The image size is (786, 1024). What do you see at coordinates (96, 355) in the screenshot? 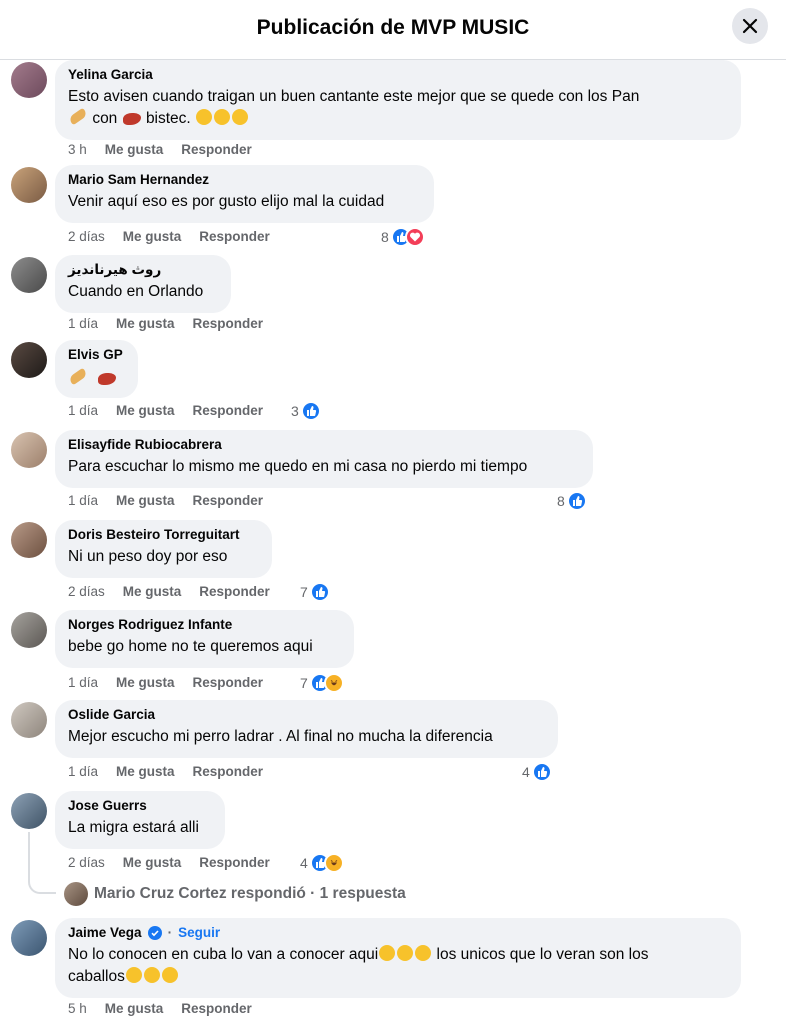
I see `comment-author: Elvis GP` at bounding box center [96, 355].